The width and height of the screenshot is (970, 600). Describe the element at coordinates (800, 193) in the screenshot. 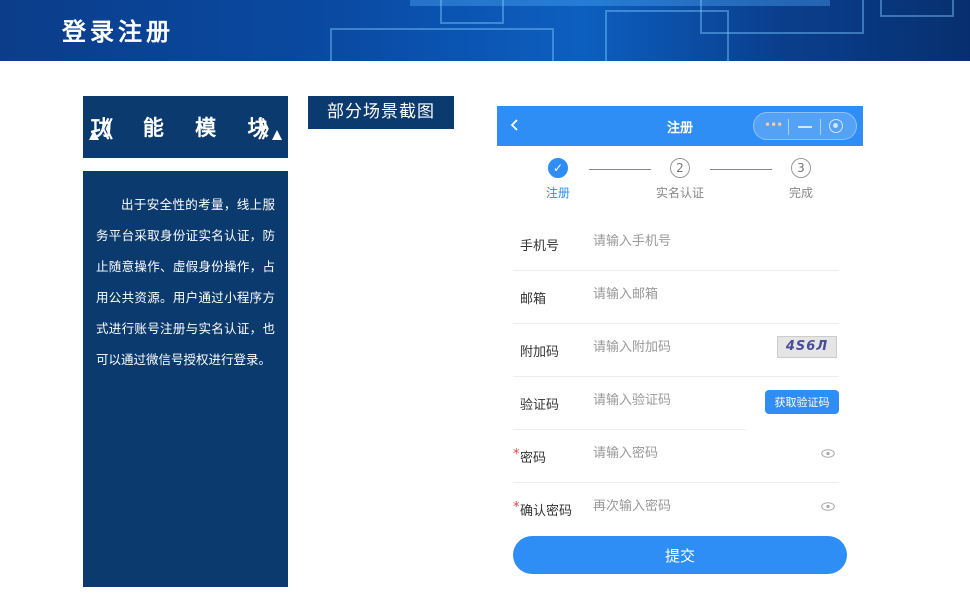

I see `step-label: 完成` at that location.